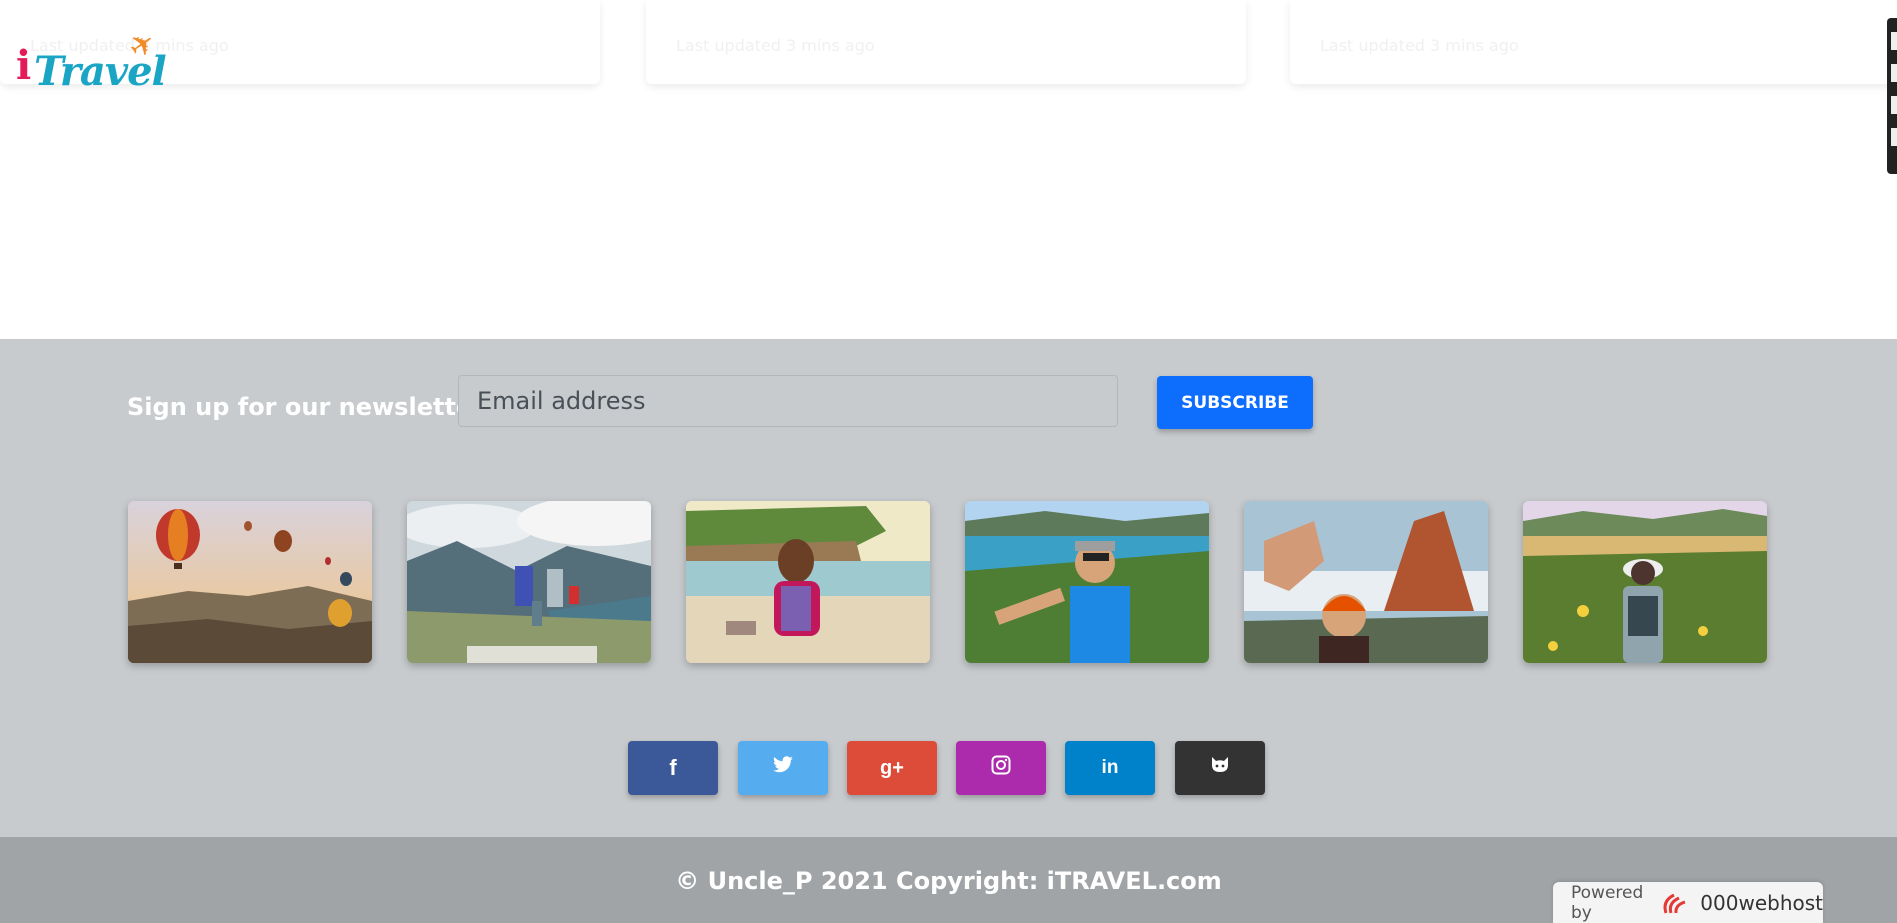 The image size is (1897, 923). Describe the element at coordinates (1645, 582) in the screenshot. I see `gallery-image-hiker-field` at that location.